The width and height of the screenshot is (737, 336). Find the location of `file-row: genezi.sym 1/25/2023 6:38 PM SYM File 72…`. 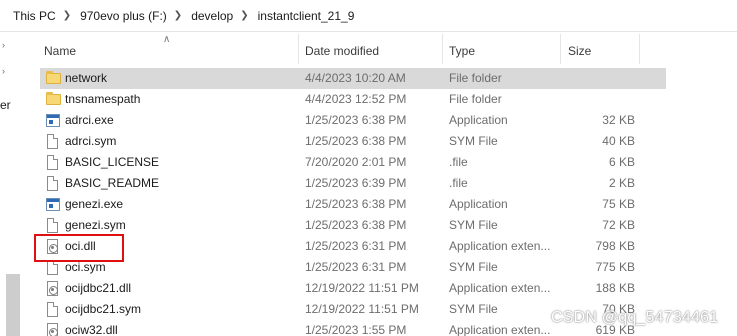

file-row: genezi.sym 1/25/2023 6:38 PM SYM File 72… is located at coordinates (353, 225).